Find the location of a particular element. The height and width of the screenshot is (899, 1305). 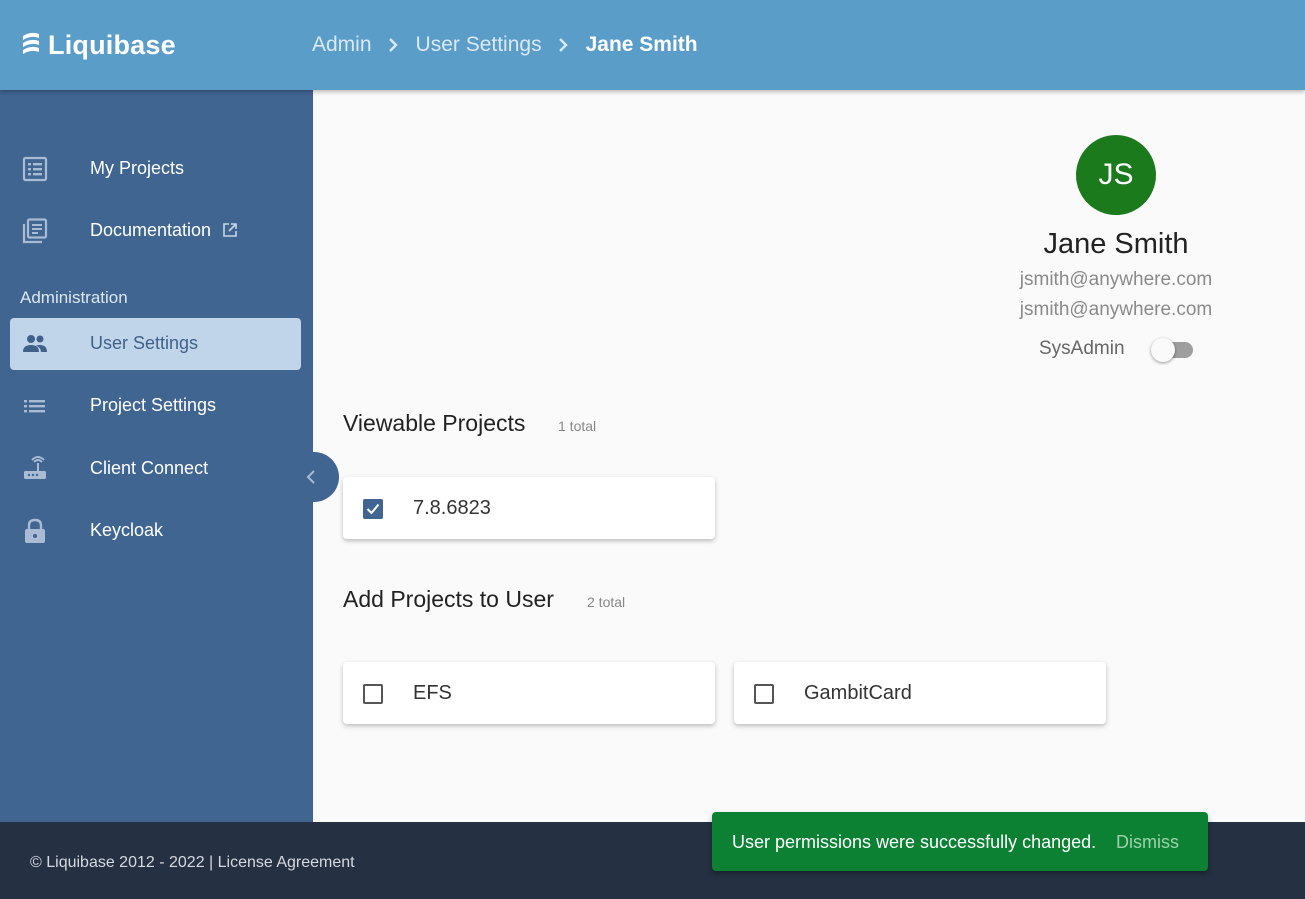

liquibase-logo: Liquibase is located at coordinates (98, 45).